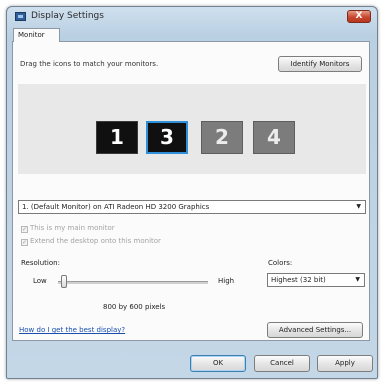 The width and height of the screenshot is (384, 384). I want to click on identify-monitors-button: Identify Monitors, so click(320, 64).